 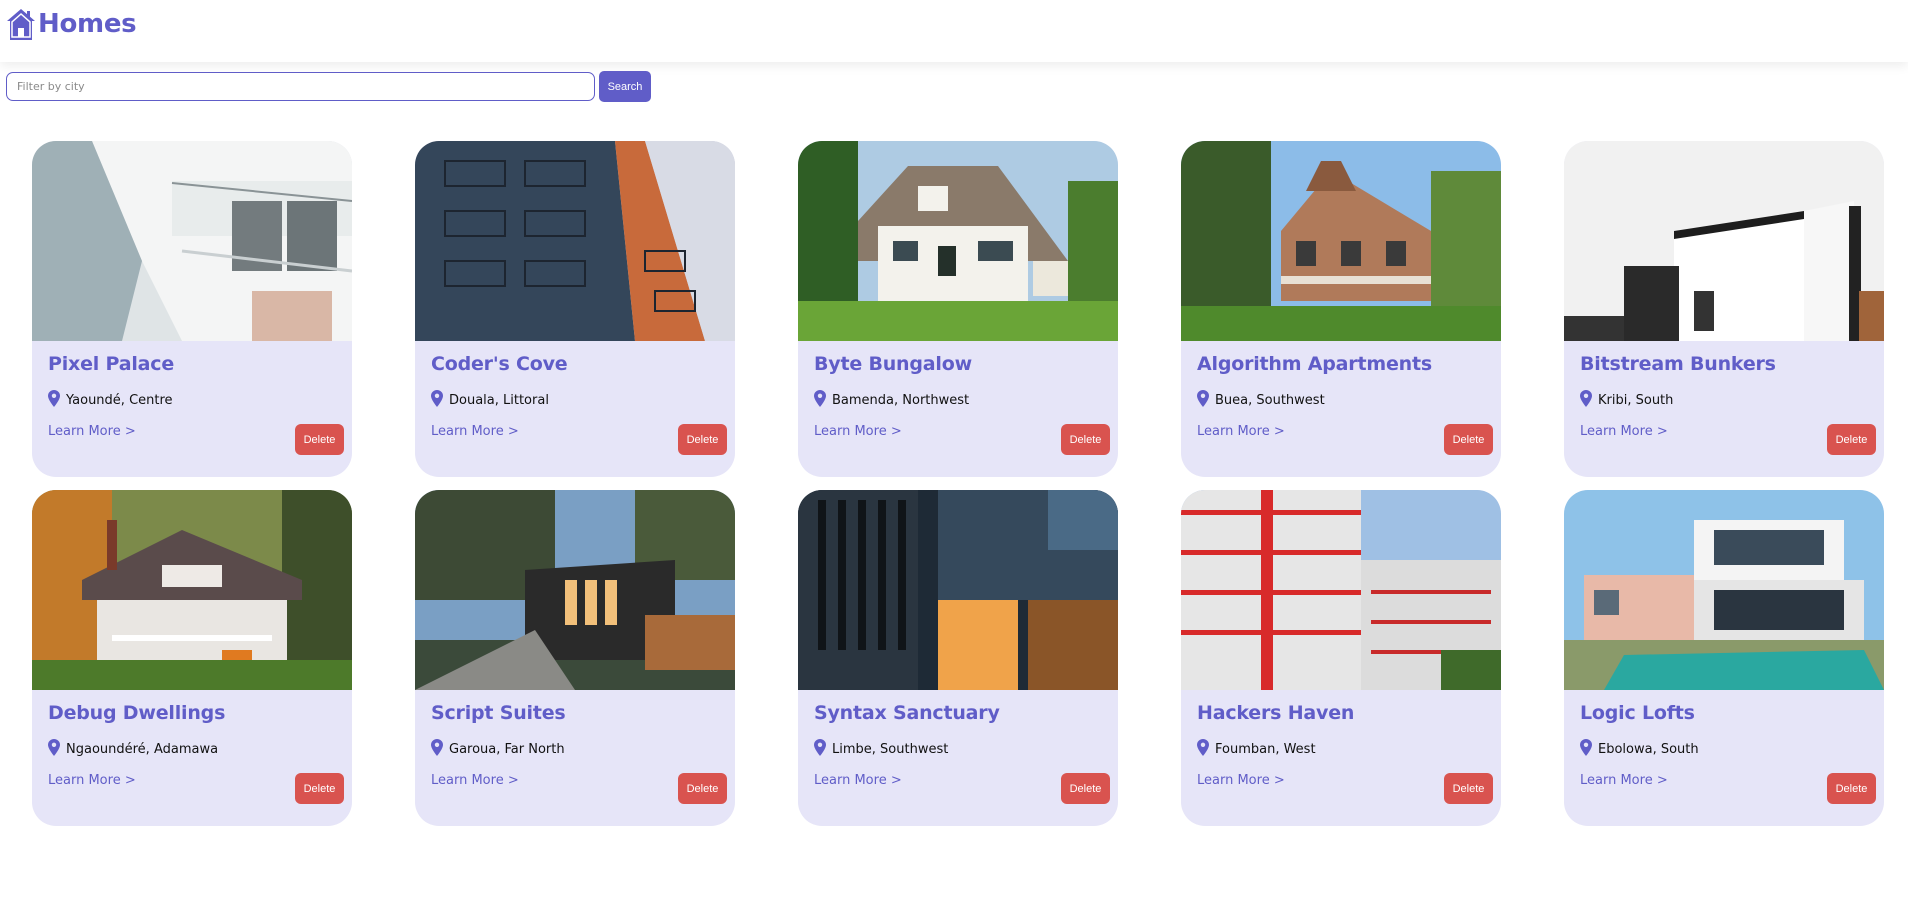 I want to click on listing-title: Pixel Palace, so click(x=111, y=364).